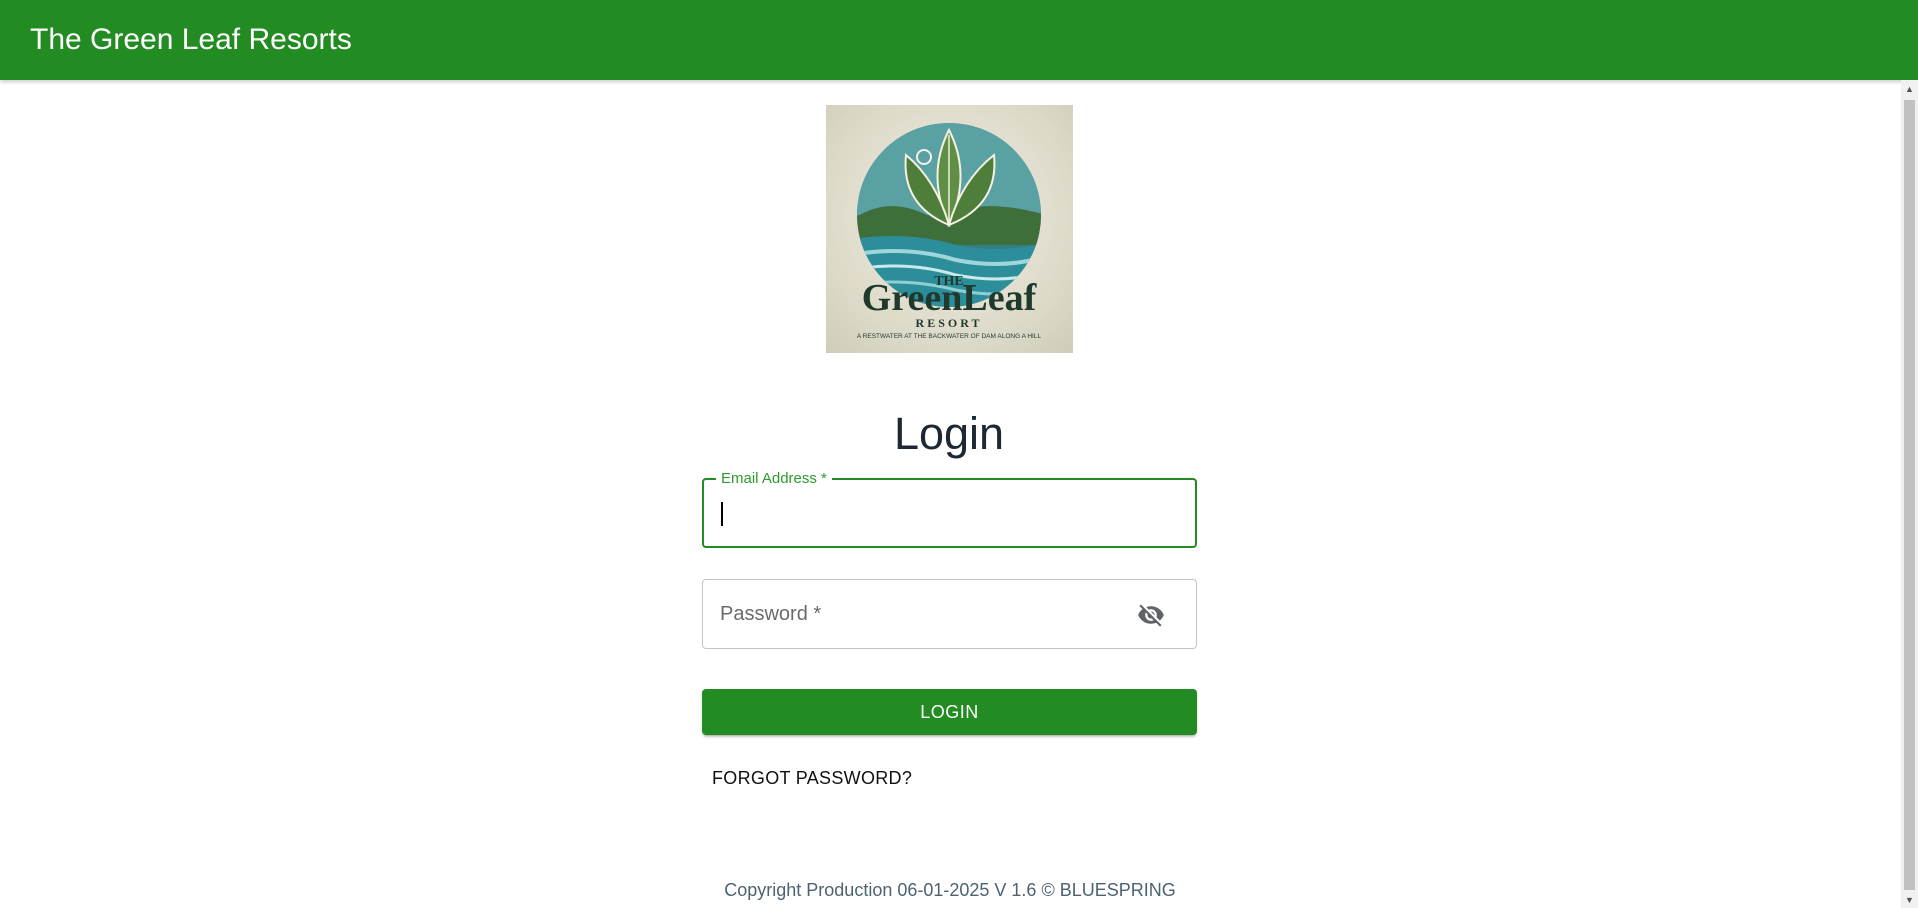 The height and width of the screenshot is (908, 1918). Describe the element at coordinates (1151, 615) in the screenshot. I see `visibility-off-icon` at that location.